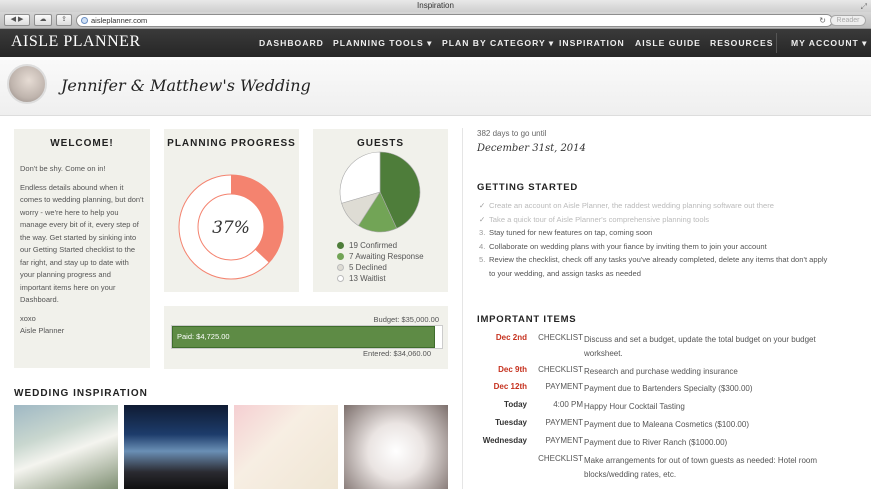 This screenshot has width=871, height=489. I want to click on item-type: 4:00 PM, so click(568, 404).